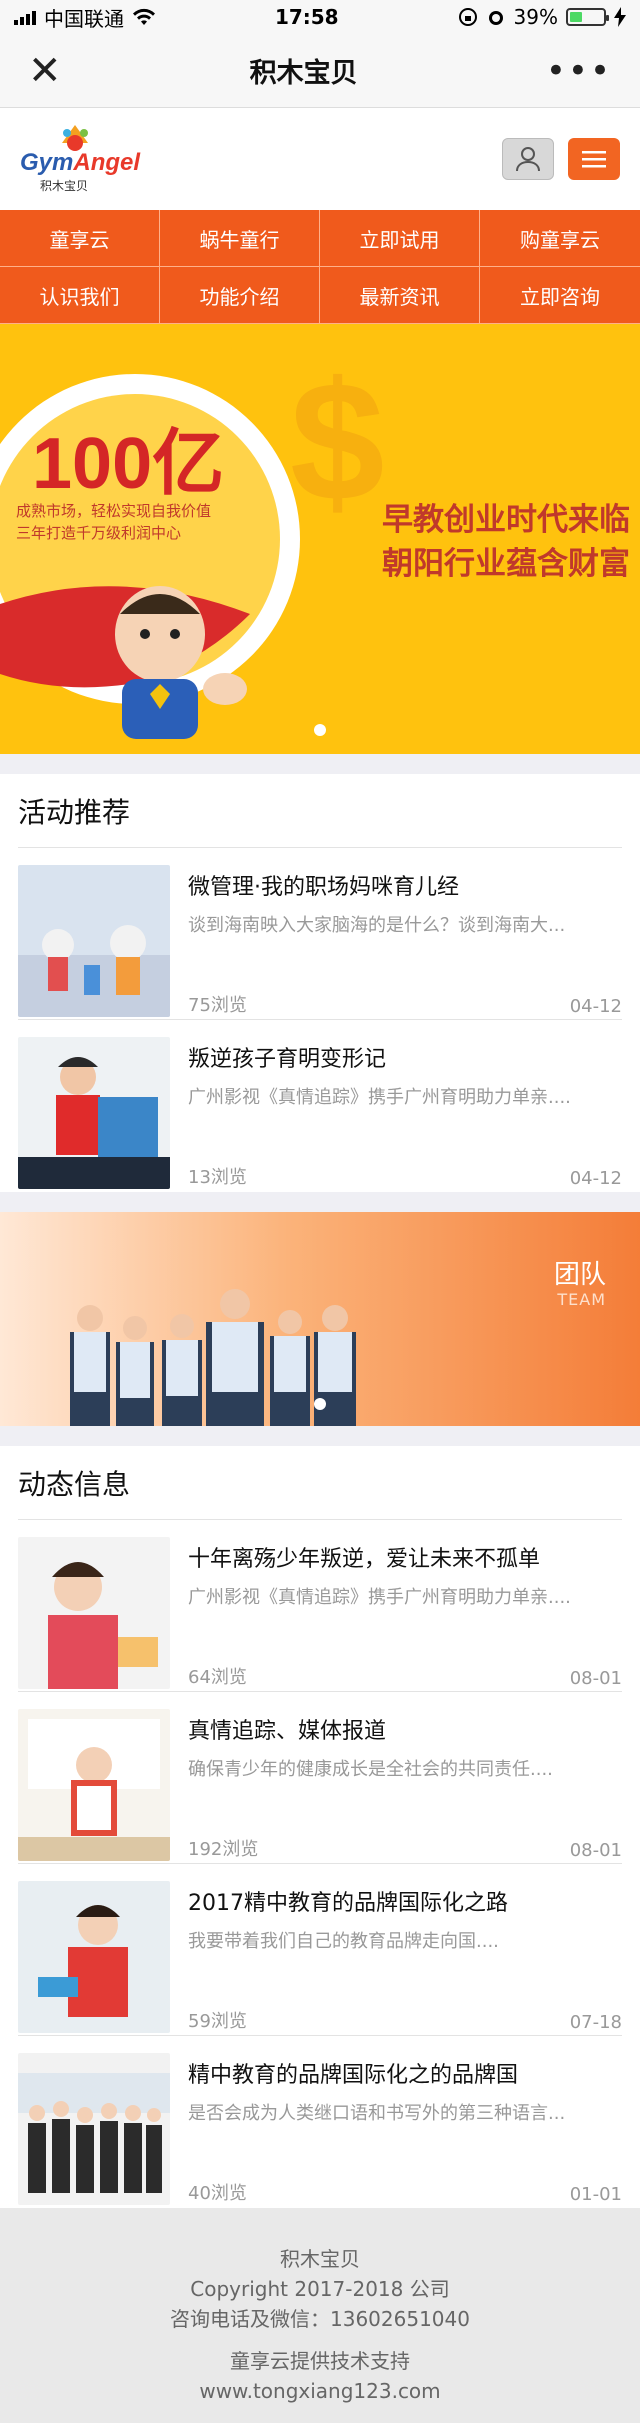 This screenshot has height=2423, width=640. I want to click on menu-item-buy: 购童享云, so click(560, 238).